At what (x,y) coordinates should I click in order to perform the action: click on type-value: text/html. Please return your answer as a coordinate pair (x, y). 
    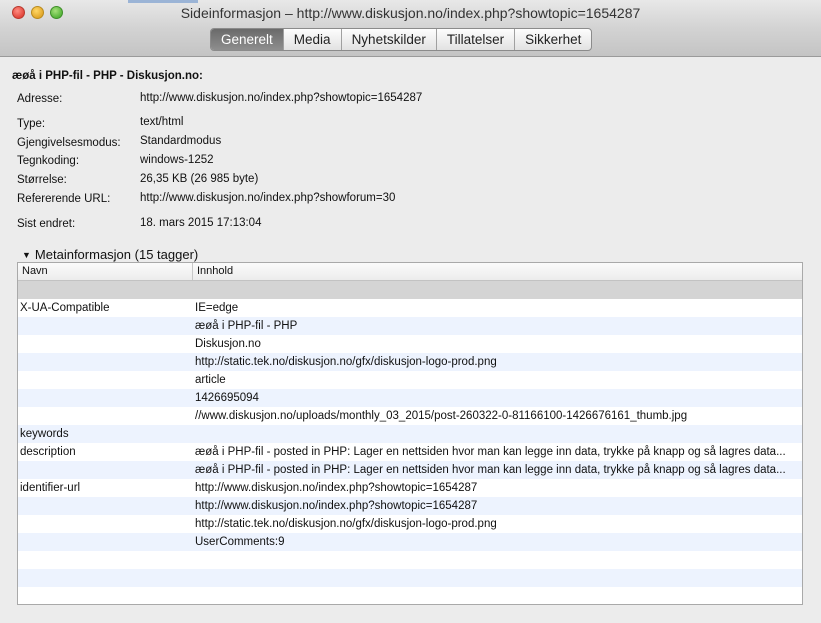
    Looking at the image, I should click on (162, 122).